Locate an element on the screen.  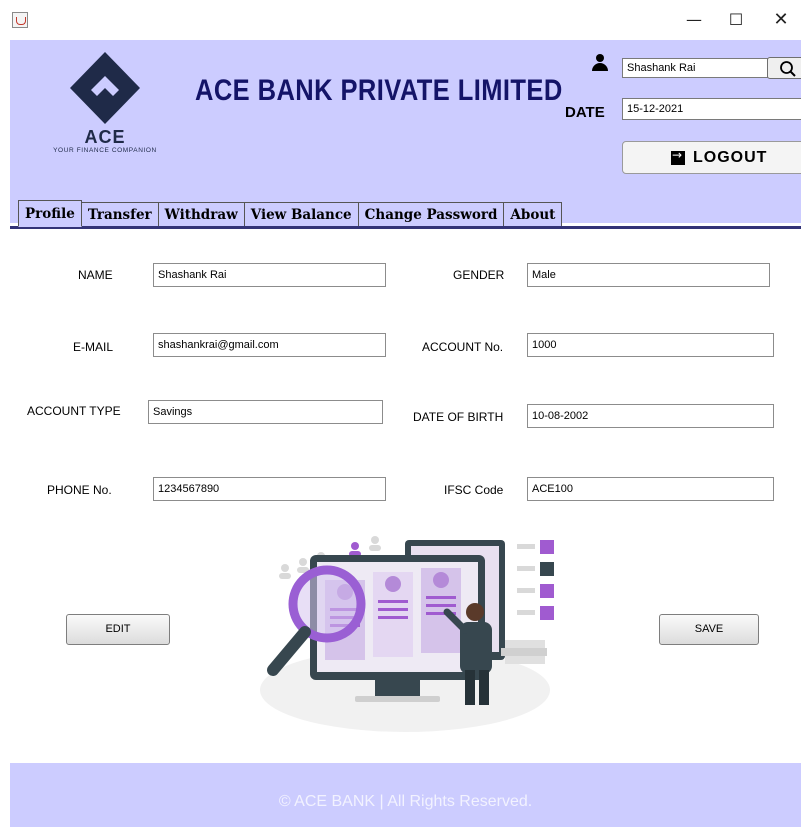
ace-logo-icon is located at coordinates (105, 88).